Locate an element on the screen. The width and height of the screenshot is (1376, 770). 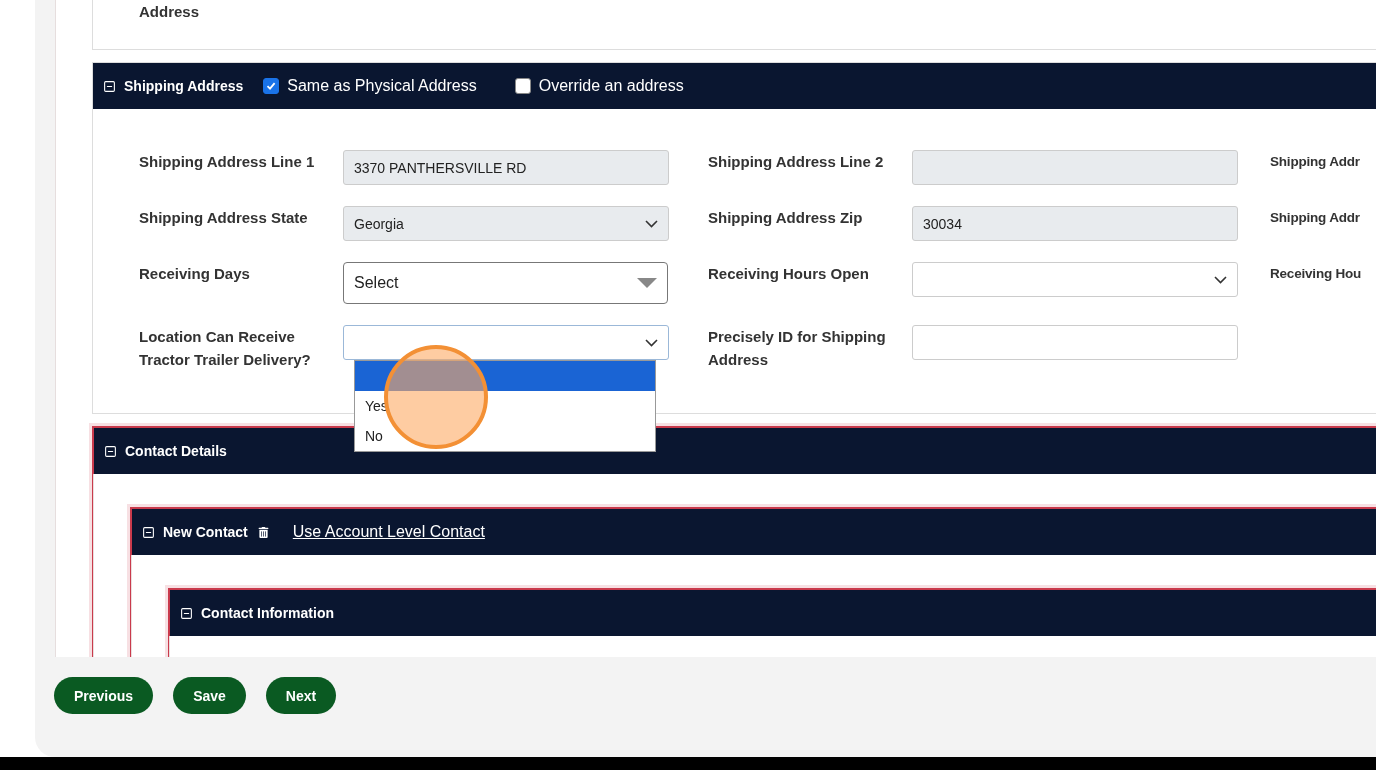
check-icon is located at coordinates (271, 86).